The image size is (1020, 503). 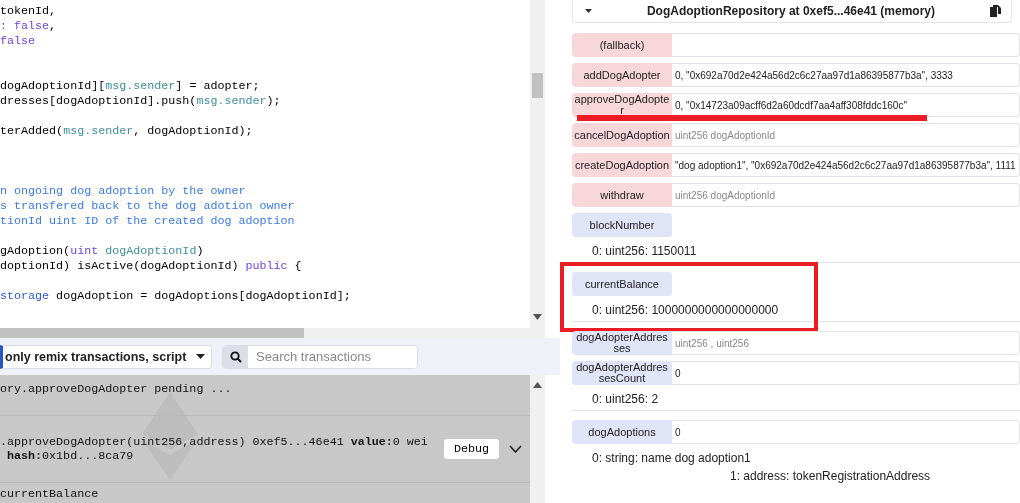 What do you see at coordinates (622, 105) in the screenshot?
I see `transact-button: approveDogAdopter` at bounding box center [622, 105].